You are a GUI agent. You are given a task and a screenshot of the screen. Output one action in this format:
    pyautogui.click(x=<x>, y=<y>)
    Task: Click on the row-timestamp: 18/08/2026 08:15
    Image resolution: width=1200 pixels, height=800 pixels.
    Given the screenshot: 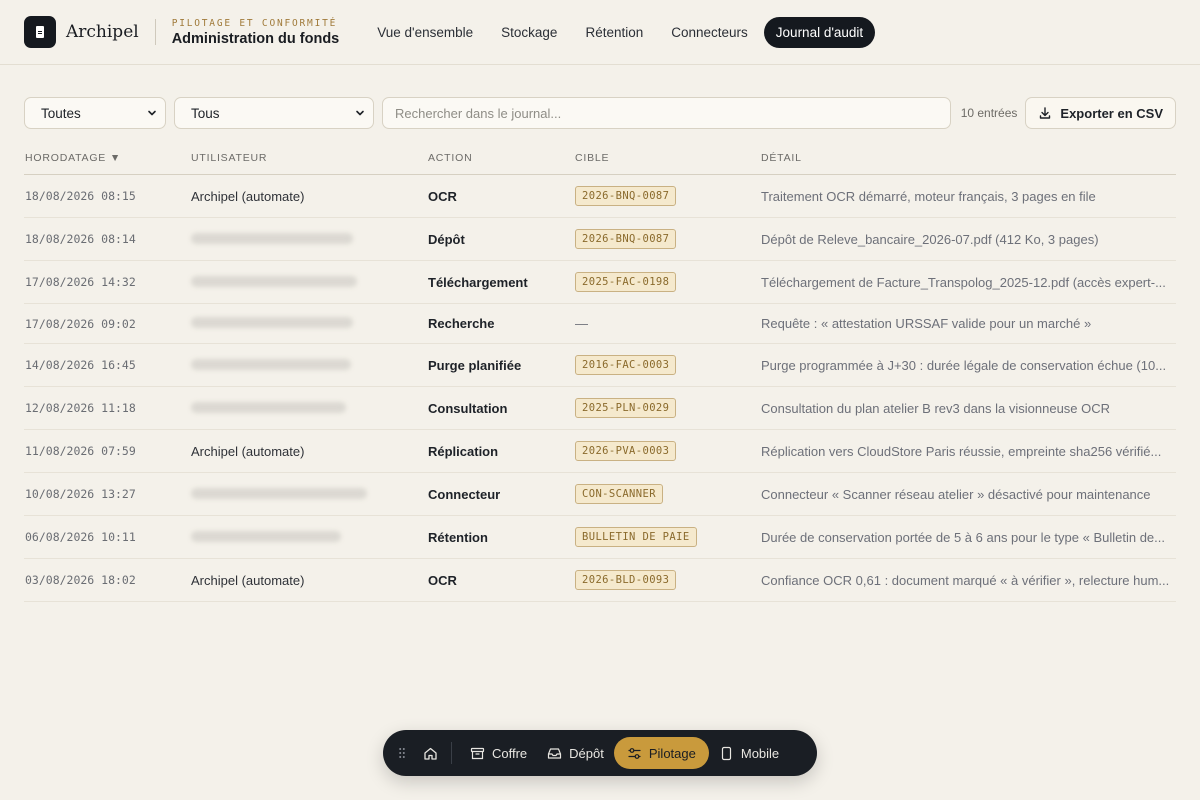 What is the action you would take?
    pyautogui.click(x=80, y=196)
    